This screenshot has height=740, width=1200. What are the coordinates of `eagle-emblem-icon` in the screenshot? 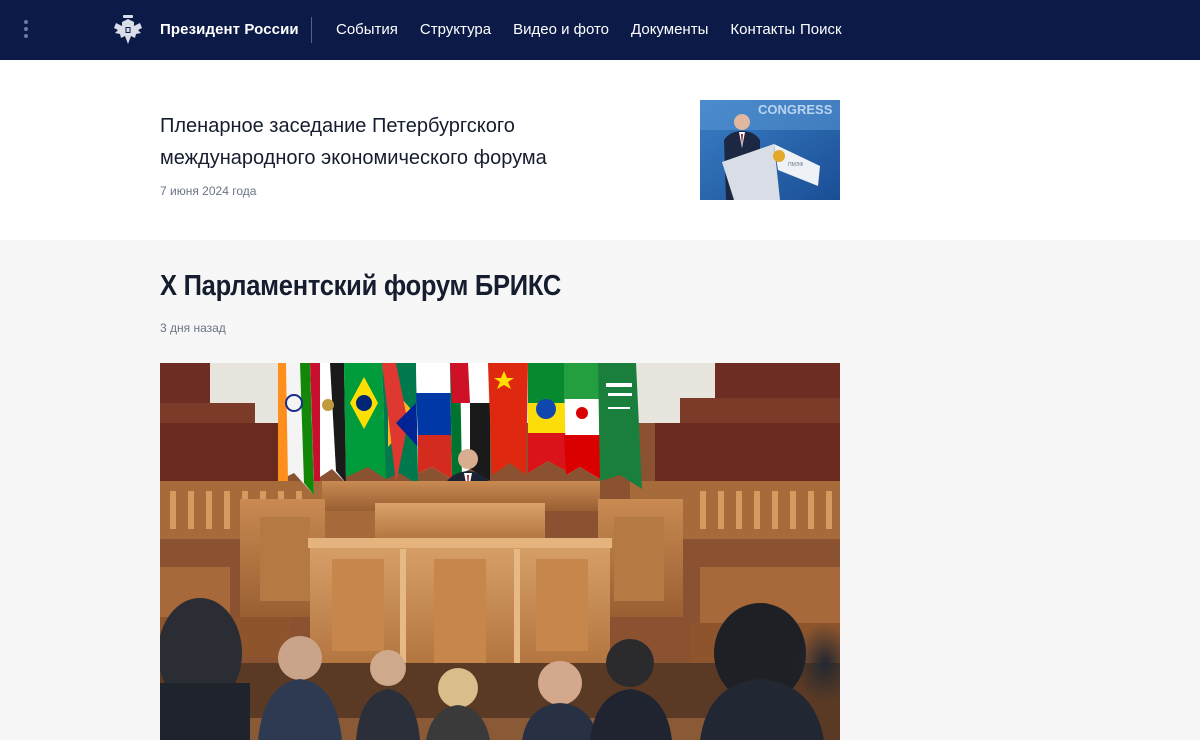 It's located at (128, 30).